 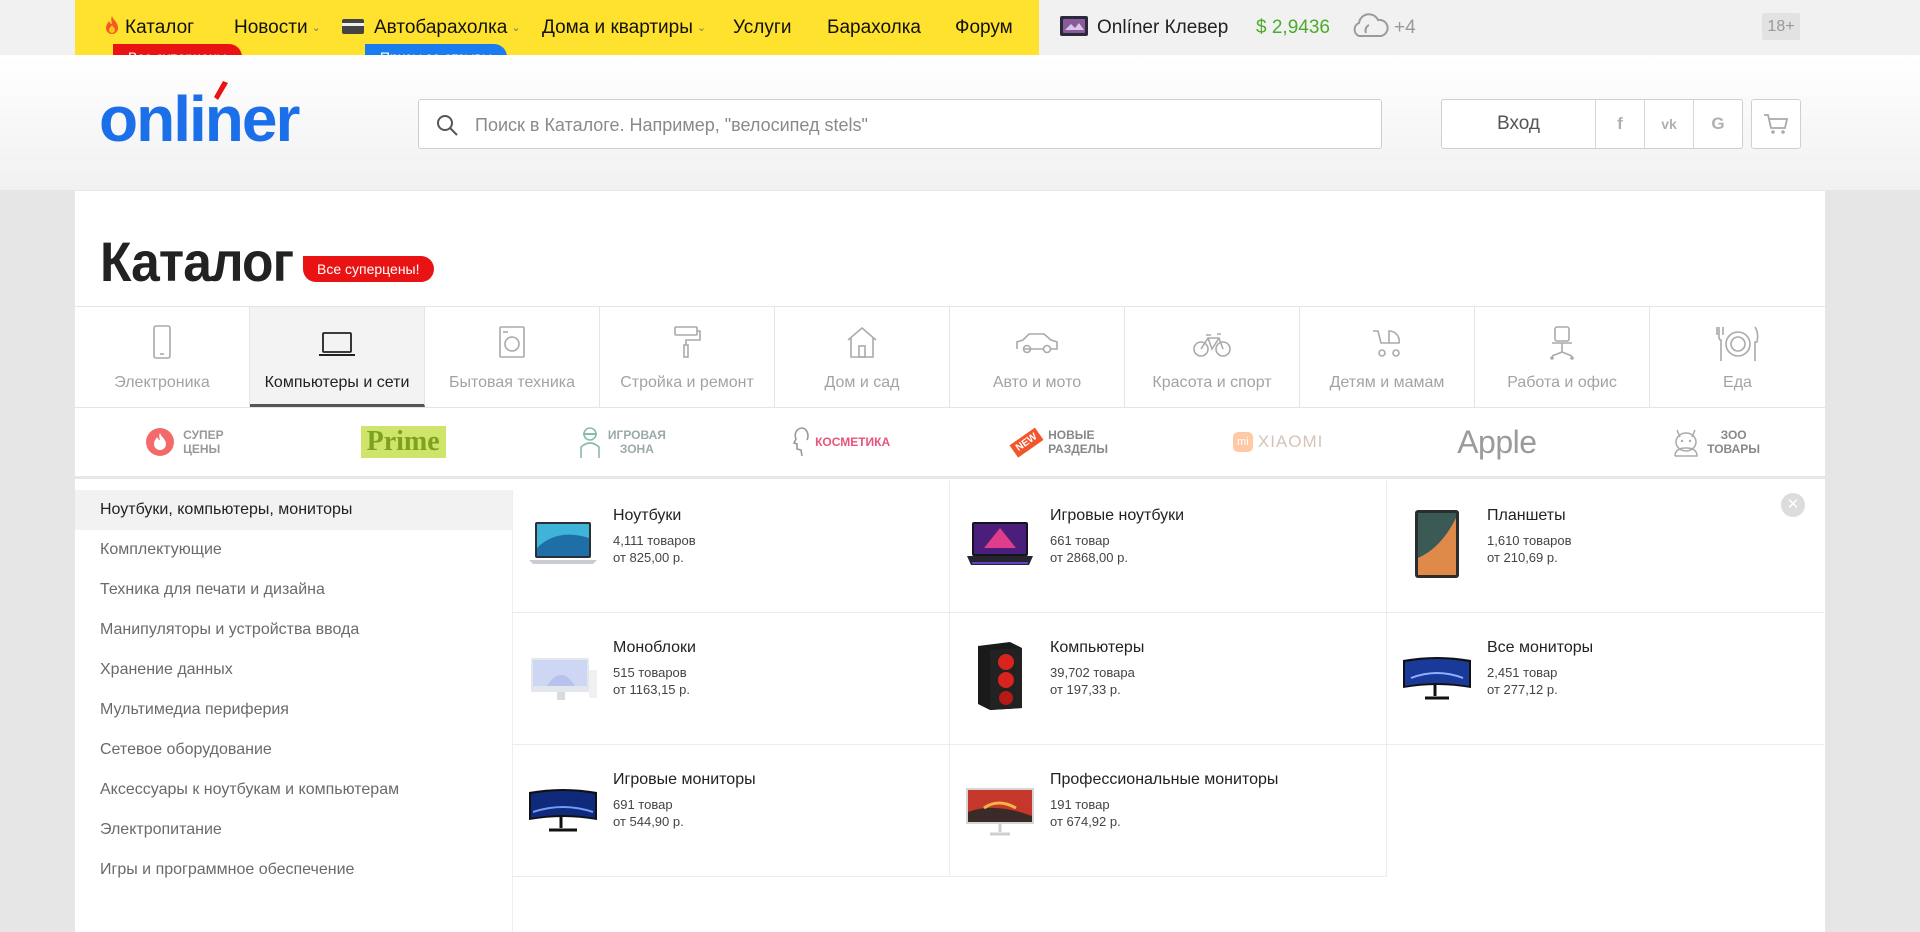 I want to click on product-title: Профессиональные мониторы, so click(x=1164, y=779).